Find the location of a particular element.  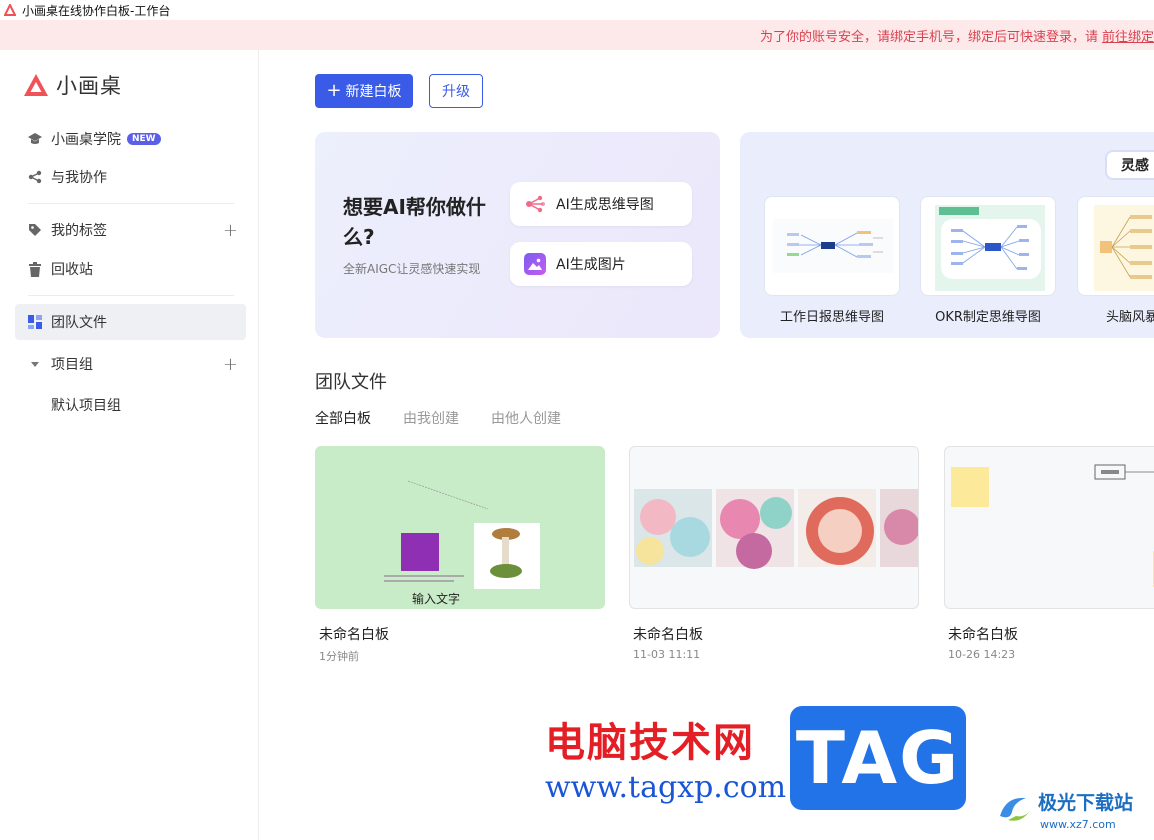

watermark-url: www.tagxp.com is located at coordinates (666, 787).